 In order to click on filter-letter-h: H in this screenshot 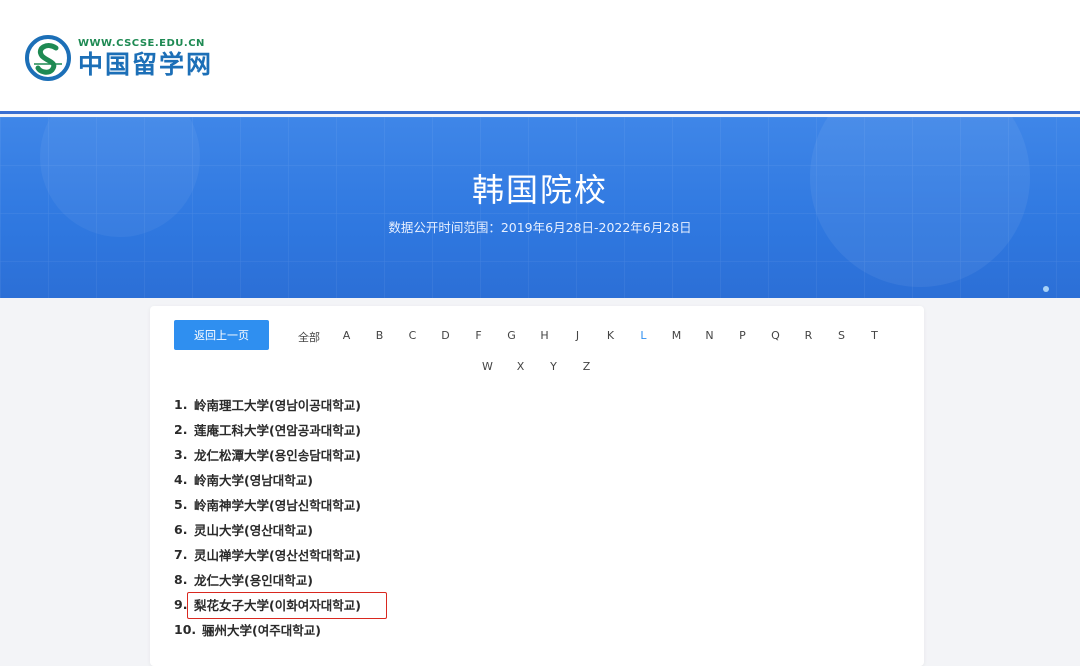, I will do `click(544, 337)`.